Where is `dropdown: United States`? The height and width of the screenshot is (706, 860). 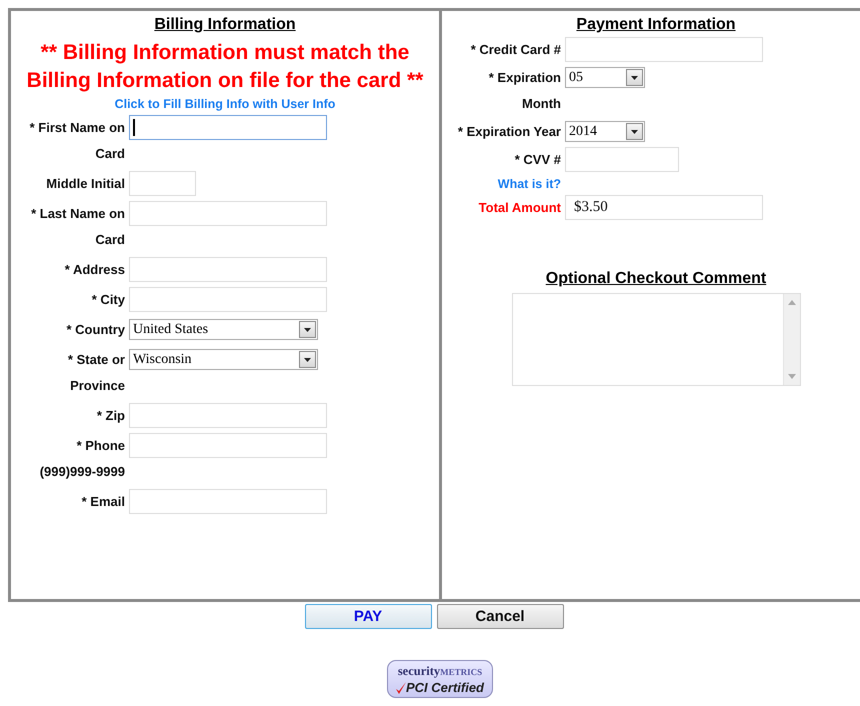
dropdown: United States is located at coordinates (223, 329).